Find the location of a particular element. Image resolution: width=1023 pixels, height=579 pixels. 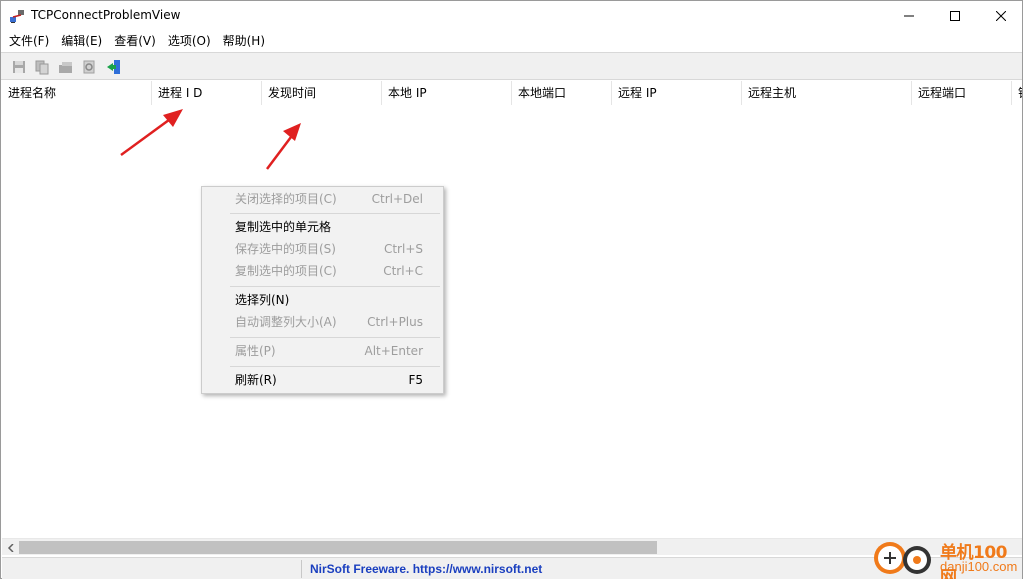

menu-bar: 文件(F) 编辑(E) 查看(V) 选项(O) 帮助(H) is located at coordinates (511, 41).